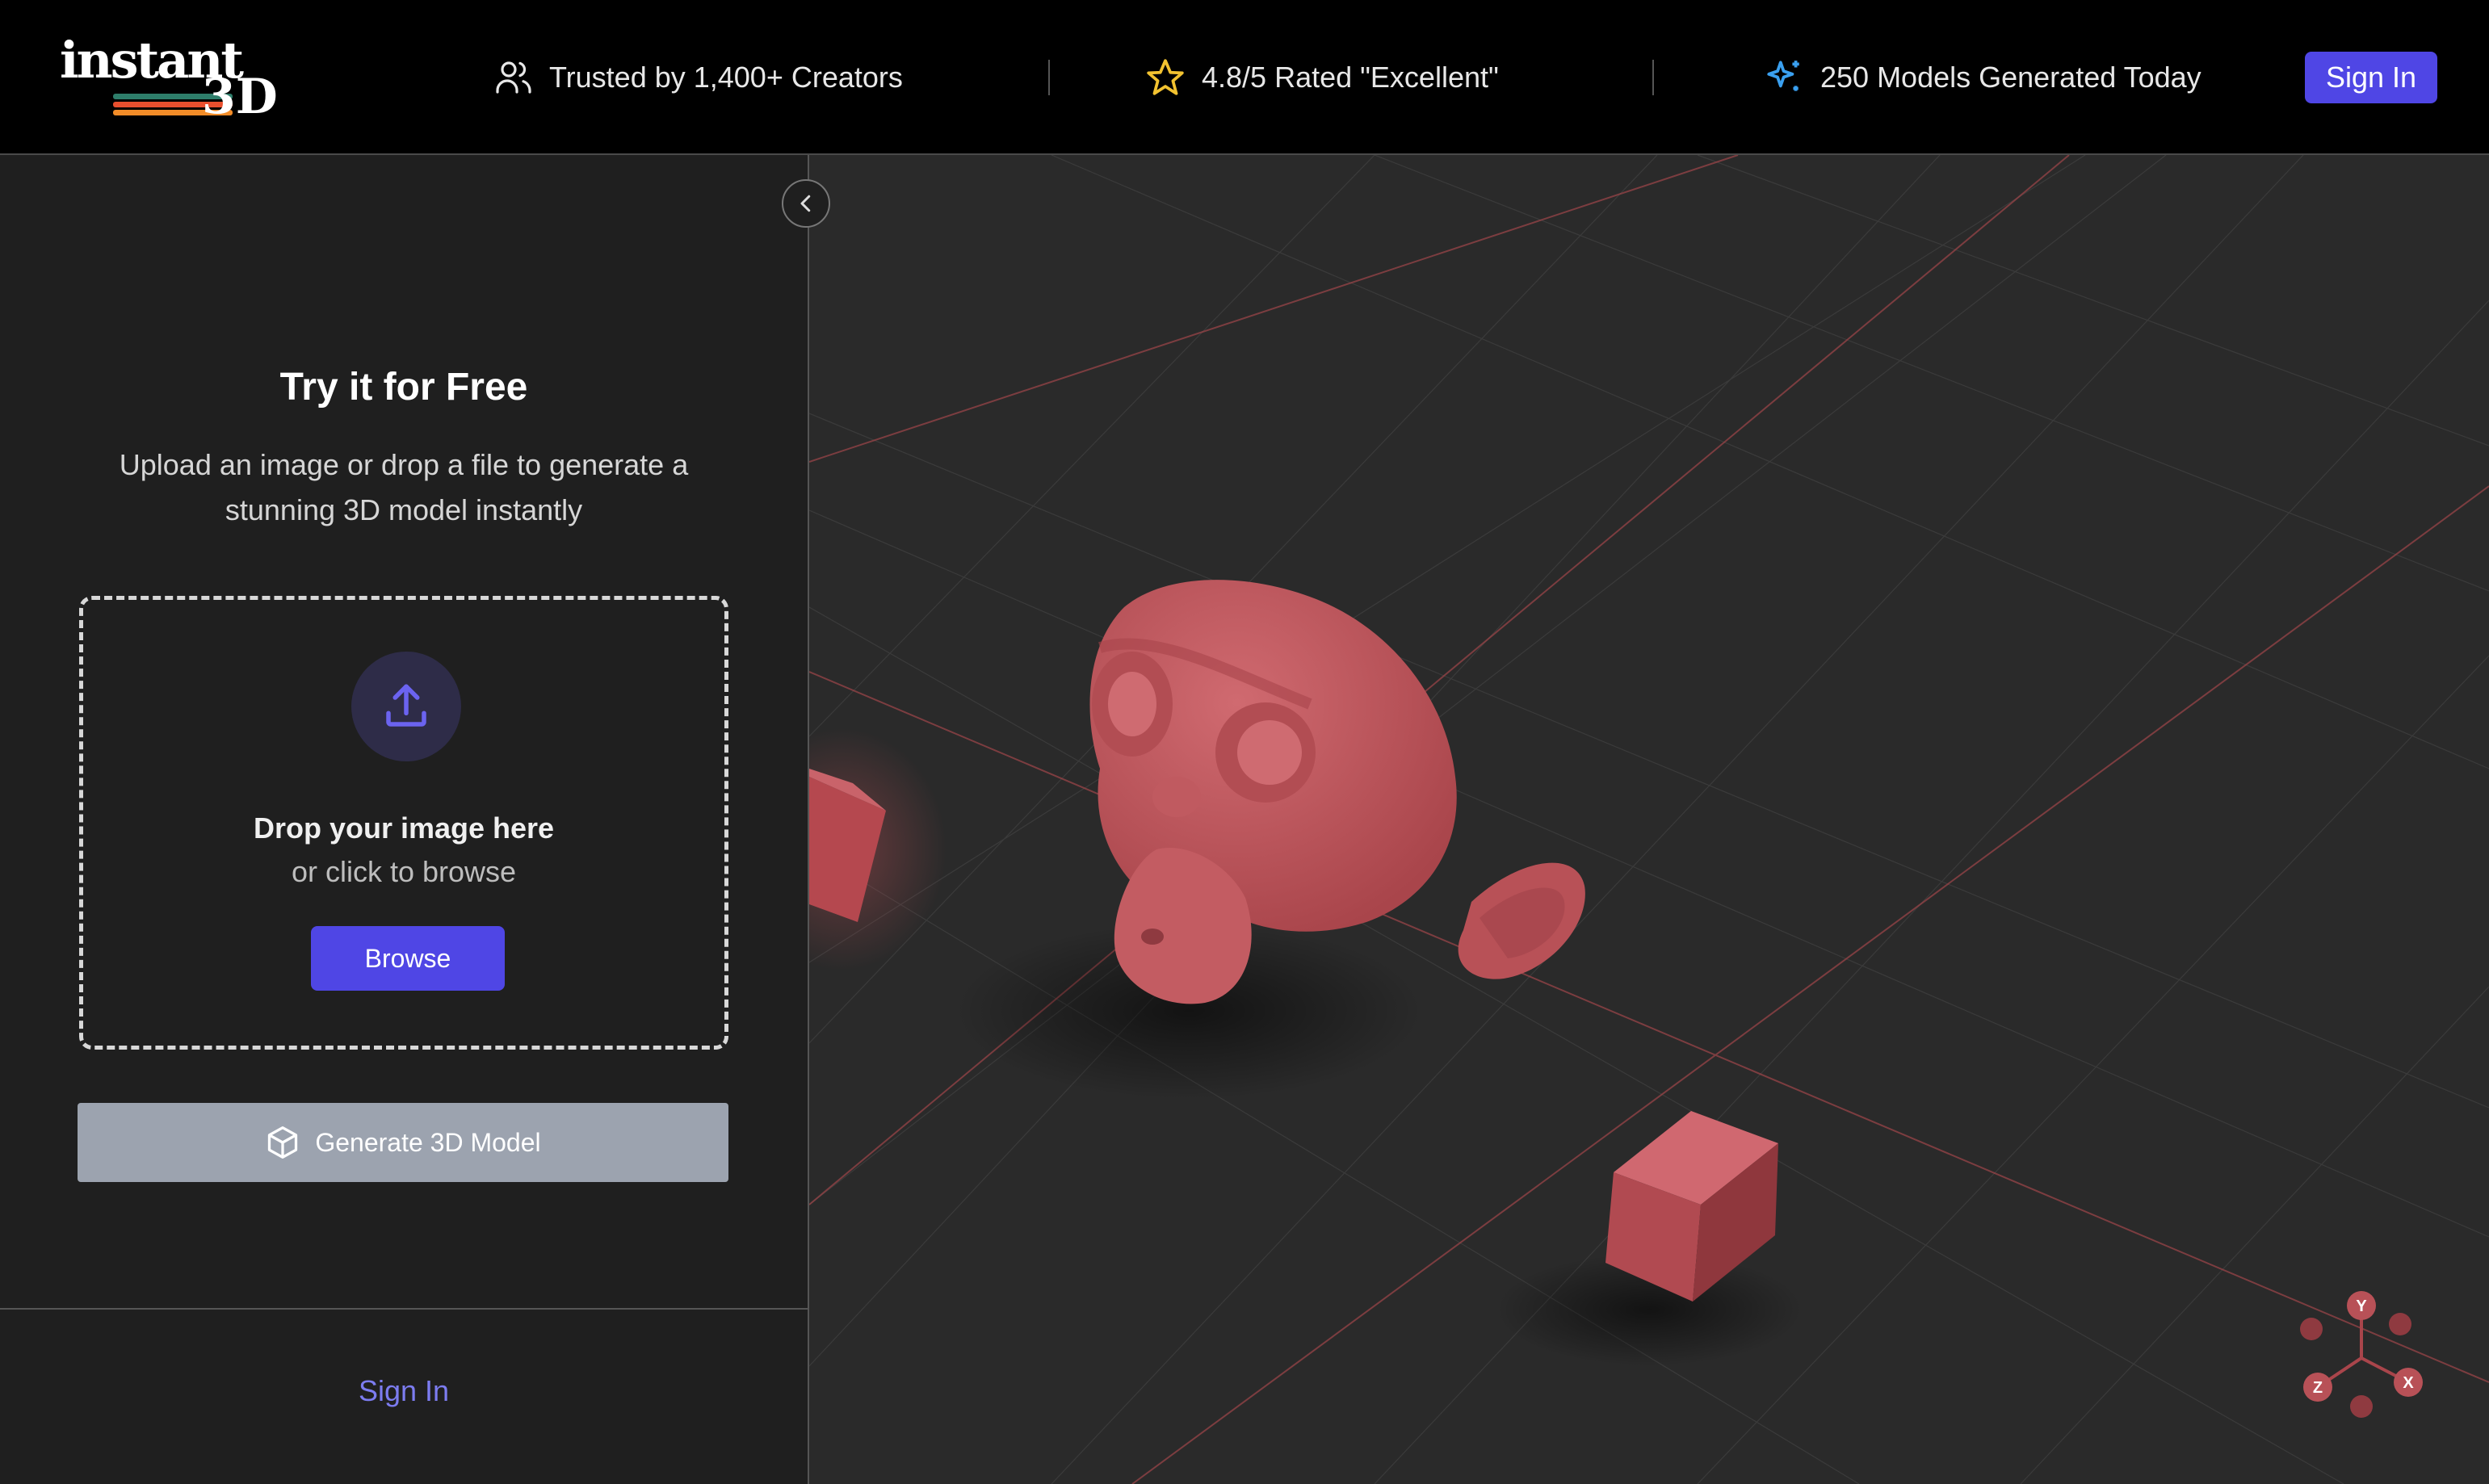 The width and height of the screenshot is (2489, 1484). I want to click on generate-3d-model-button: Generate 3D Model, so click(403, 1142).